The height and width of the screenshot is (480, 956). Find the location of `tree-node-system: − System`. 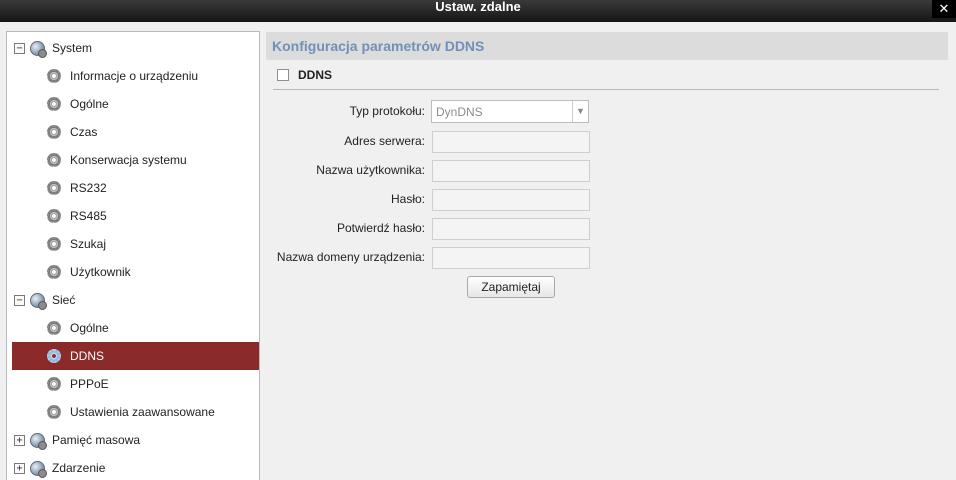

tree-node-system: − System is located at coordinates (133, 48).